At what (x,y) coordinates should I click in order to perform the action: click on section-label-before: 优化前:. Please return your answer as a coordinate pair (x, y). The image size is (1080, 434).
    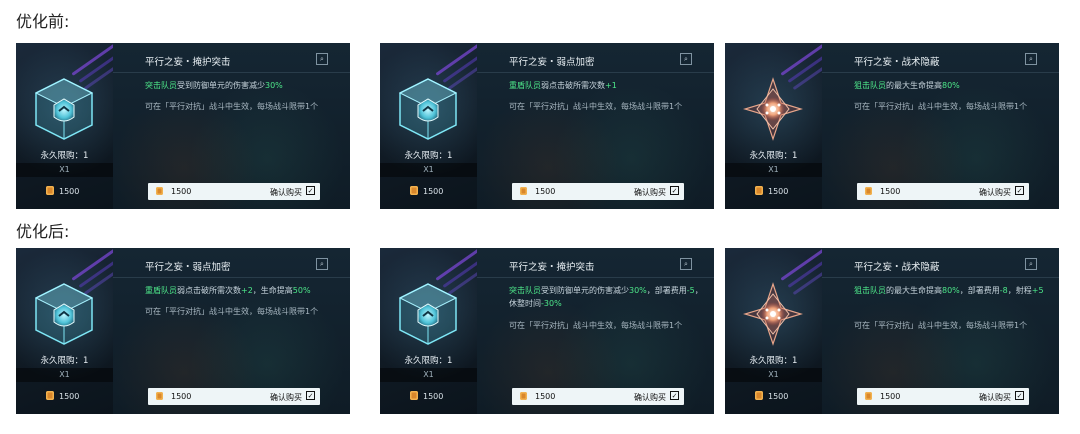
    Looking at the image, I should click on (43, 21).